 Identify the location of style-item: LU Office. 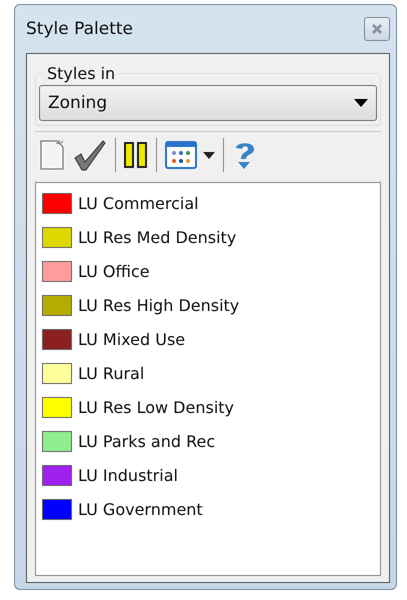
(114, 271).